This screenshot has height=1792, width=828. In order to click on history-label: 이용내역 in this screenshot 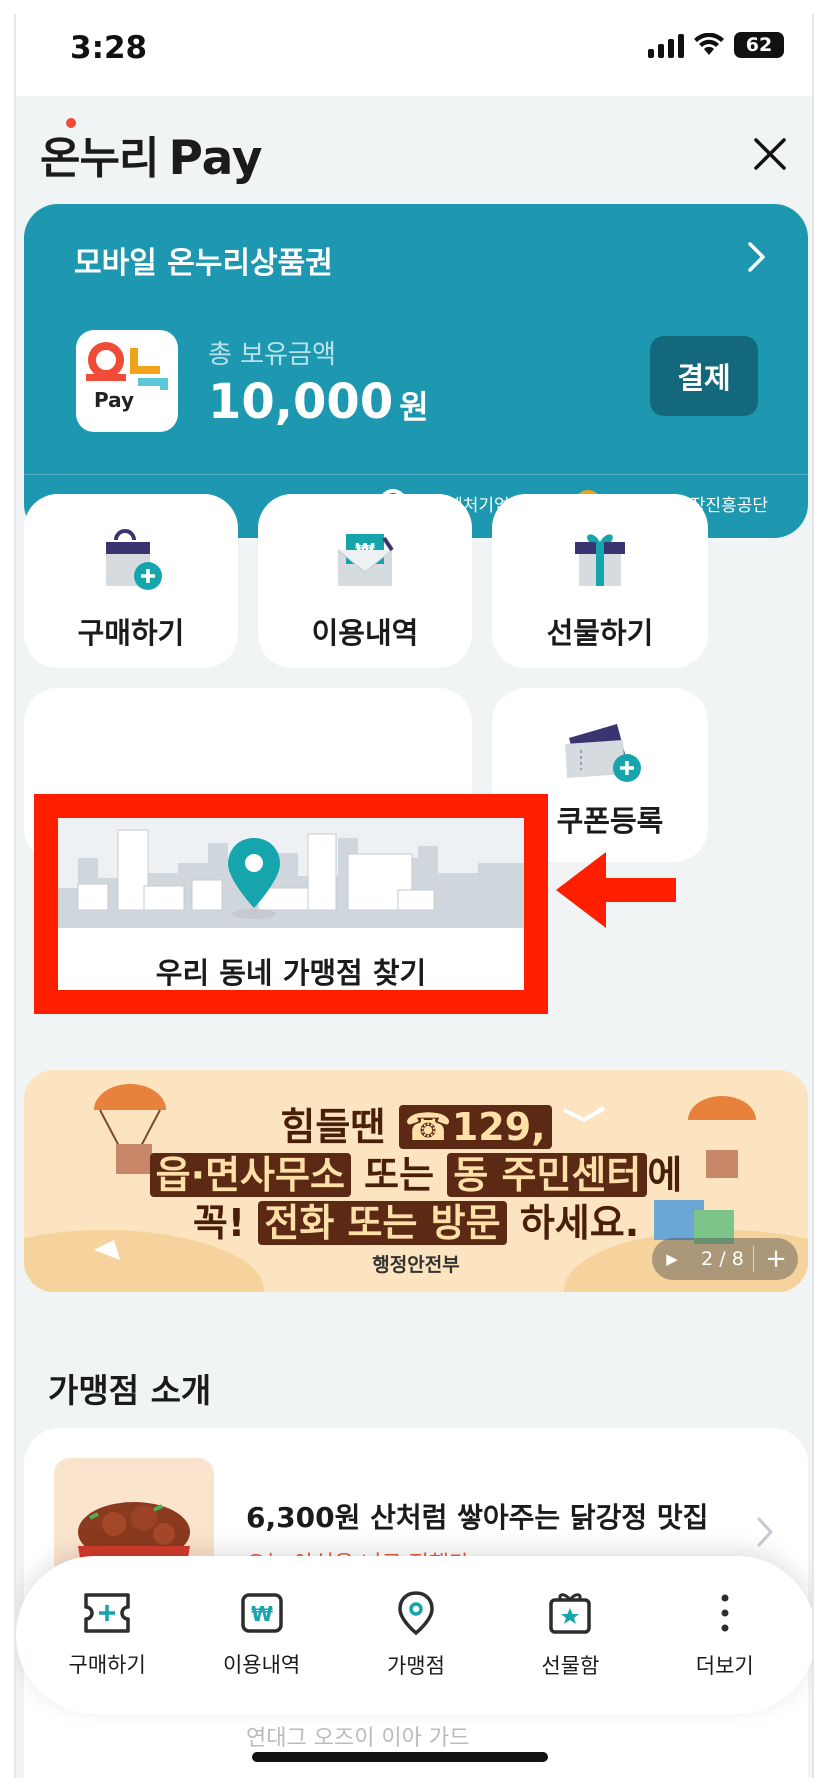, I will do `click(365, 633)`.